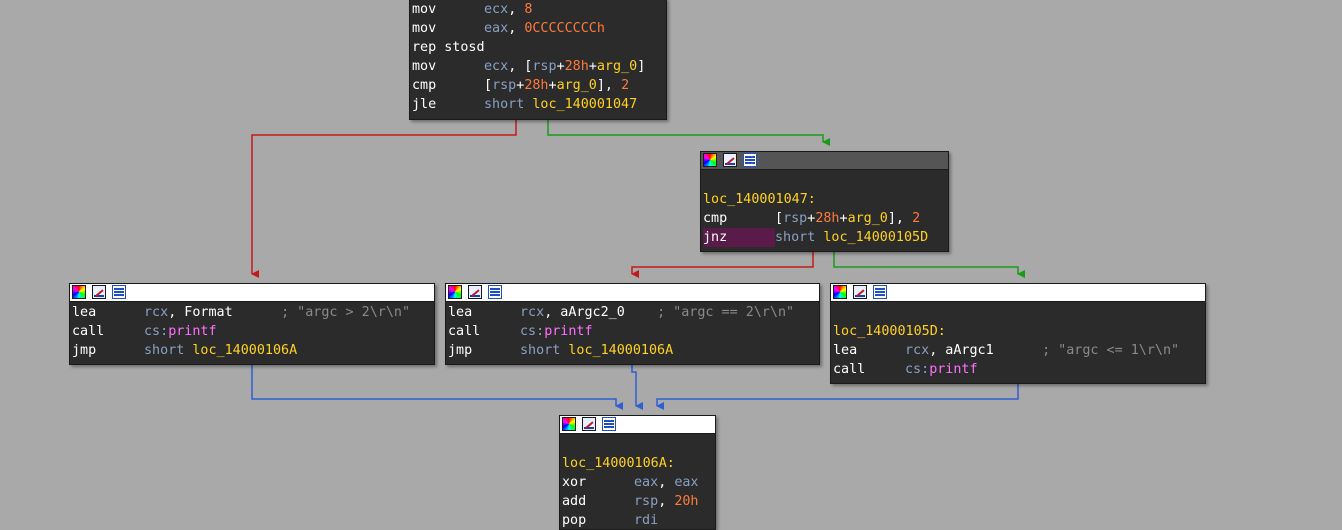 The width and height of the screenshot is (1342, 530). I want to click on instruction-line: lea rcx, aArgc1 ; "argc <= 1\r\n", so click(1019, 350).